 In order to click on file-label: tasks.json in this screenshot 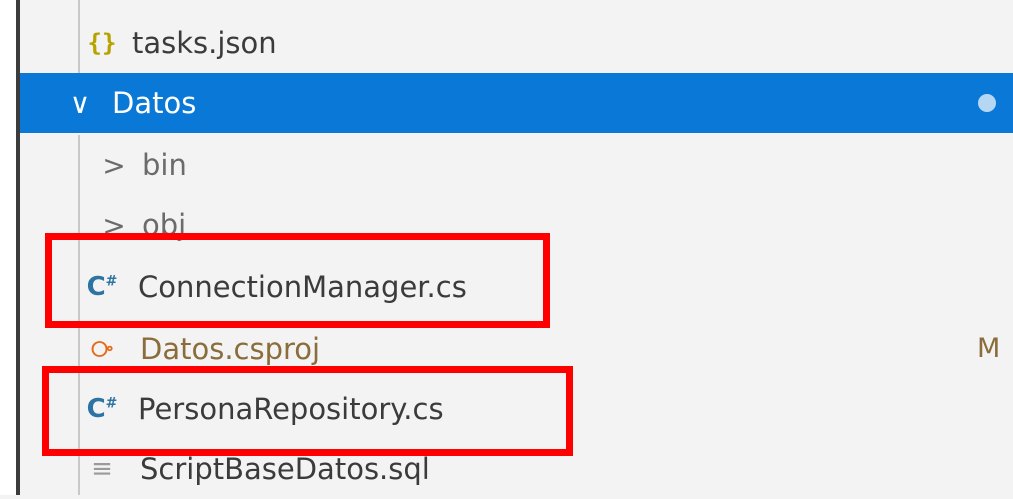, I will do `click(204, 42)`.